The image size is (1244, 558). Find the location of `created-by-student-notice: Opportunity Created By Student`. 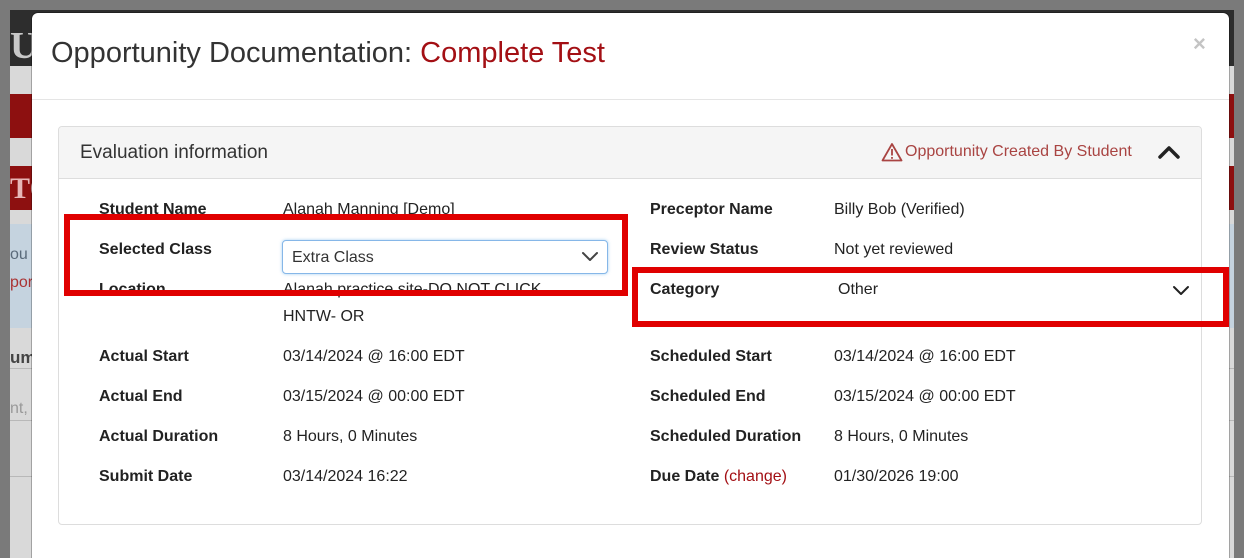

created-by-student-notice: Opportunity Created By Student is located at coordinates (1006, 152).